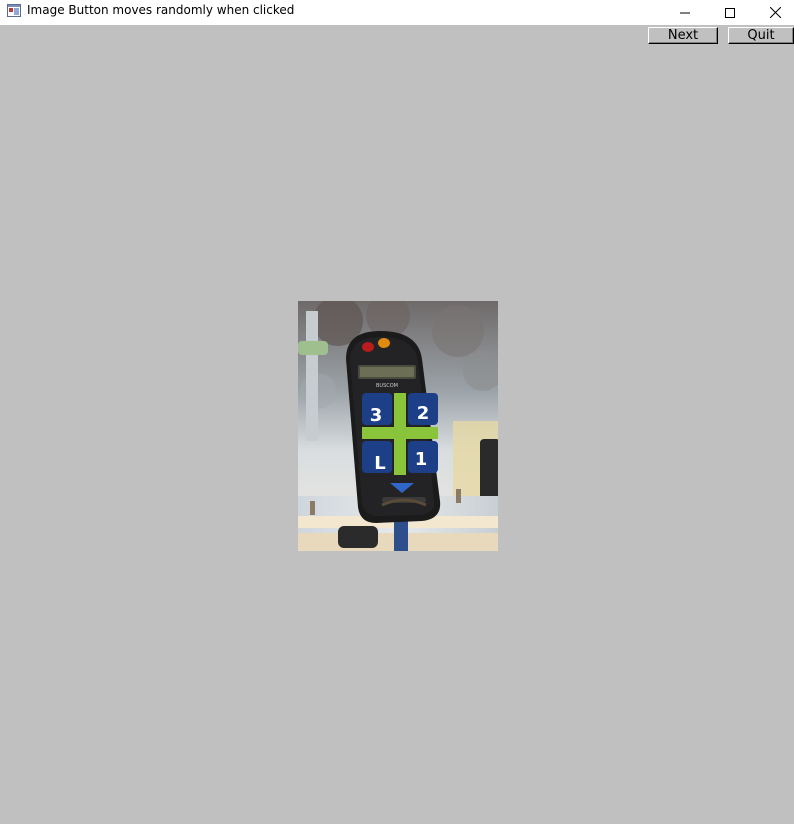 This screenshot has width=794, height=824. Describe the element at coordinates (683, 35) in the screenshot. I see `next-button: Next` at that location.